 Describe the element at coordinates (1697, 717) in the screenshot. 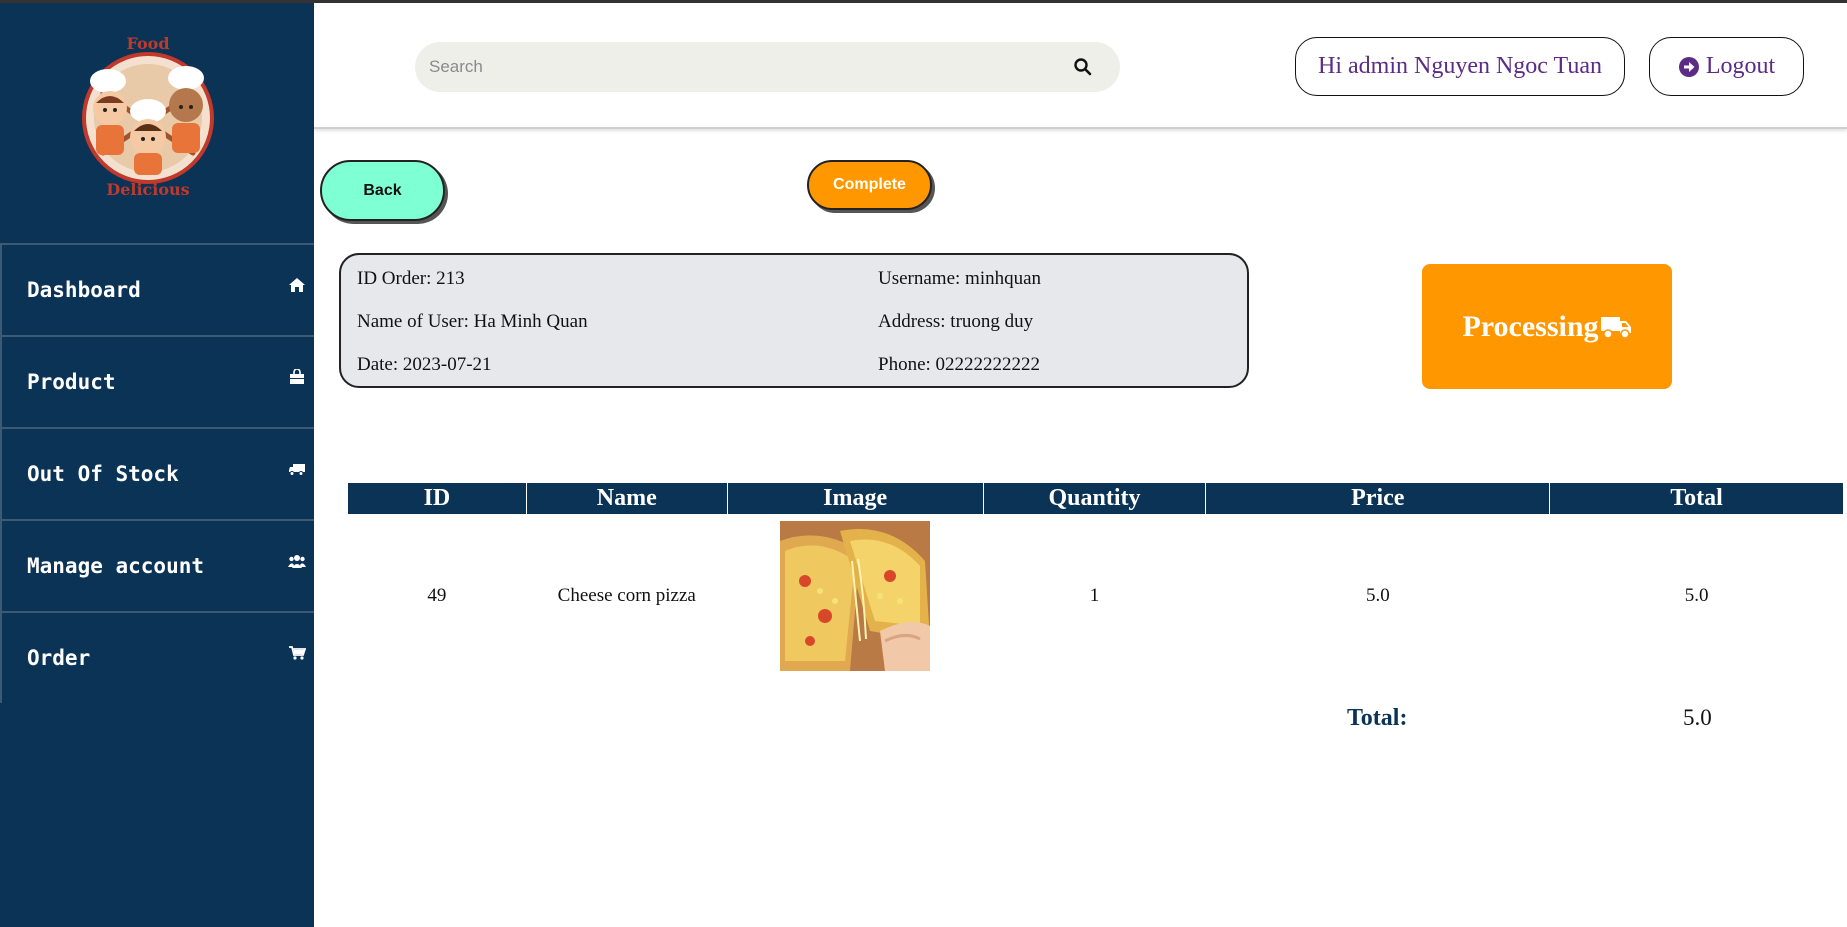

I see `order-total-value: 5.0` at that location.